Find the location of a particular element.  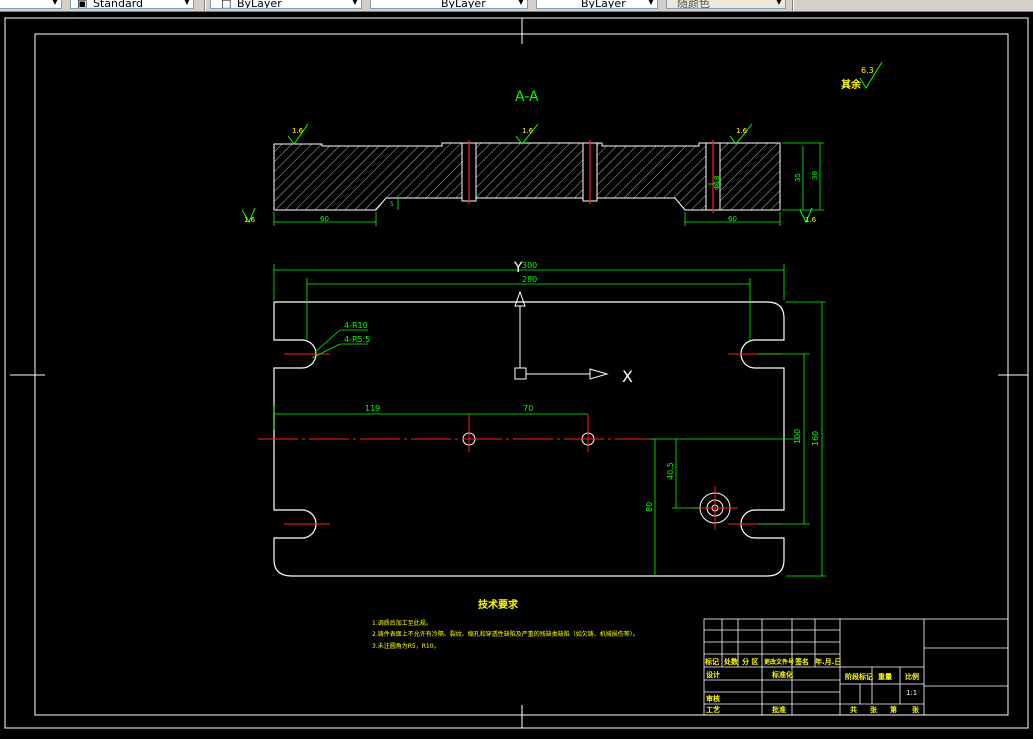

dim-right-60: 60 is located at coordinates (732, 219).